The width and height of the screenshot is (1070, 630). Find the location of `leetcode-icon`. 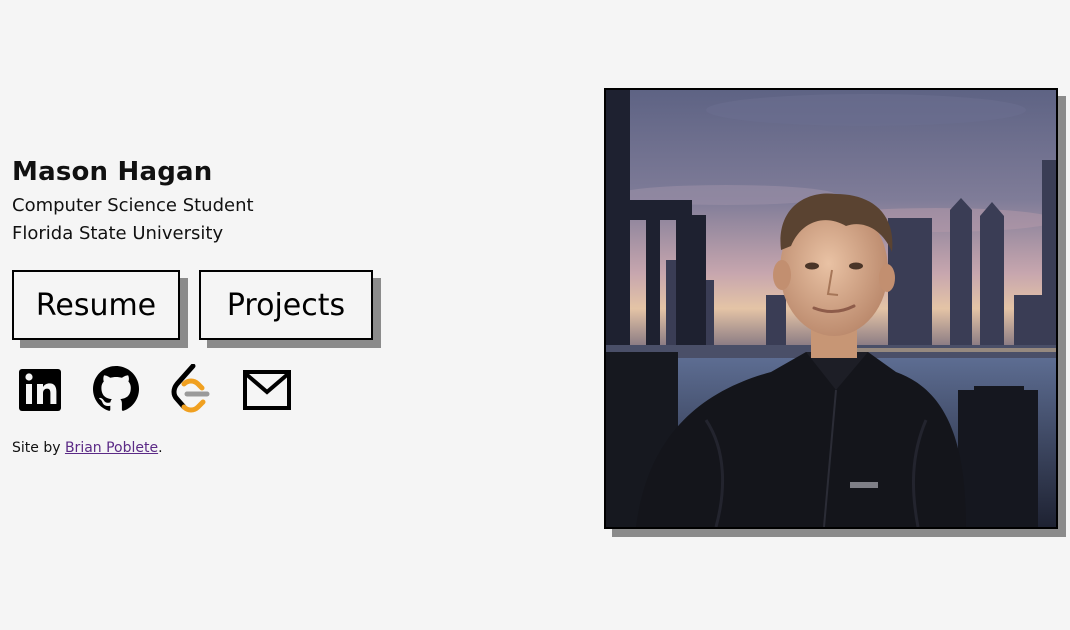

leetcode-icon is located at coordinates (192, 389).